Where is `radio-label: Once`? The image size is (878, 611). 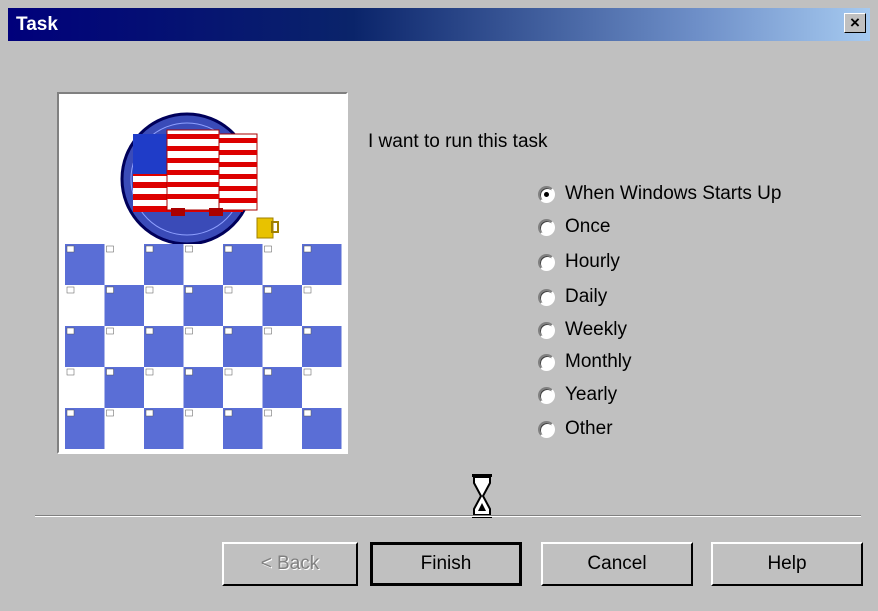 radio-label: Once is located at coordinates (588, 226).